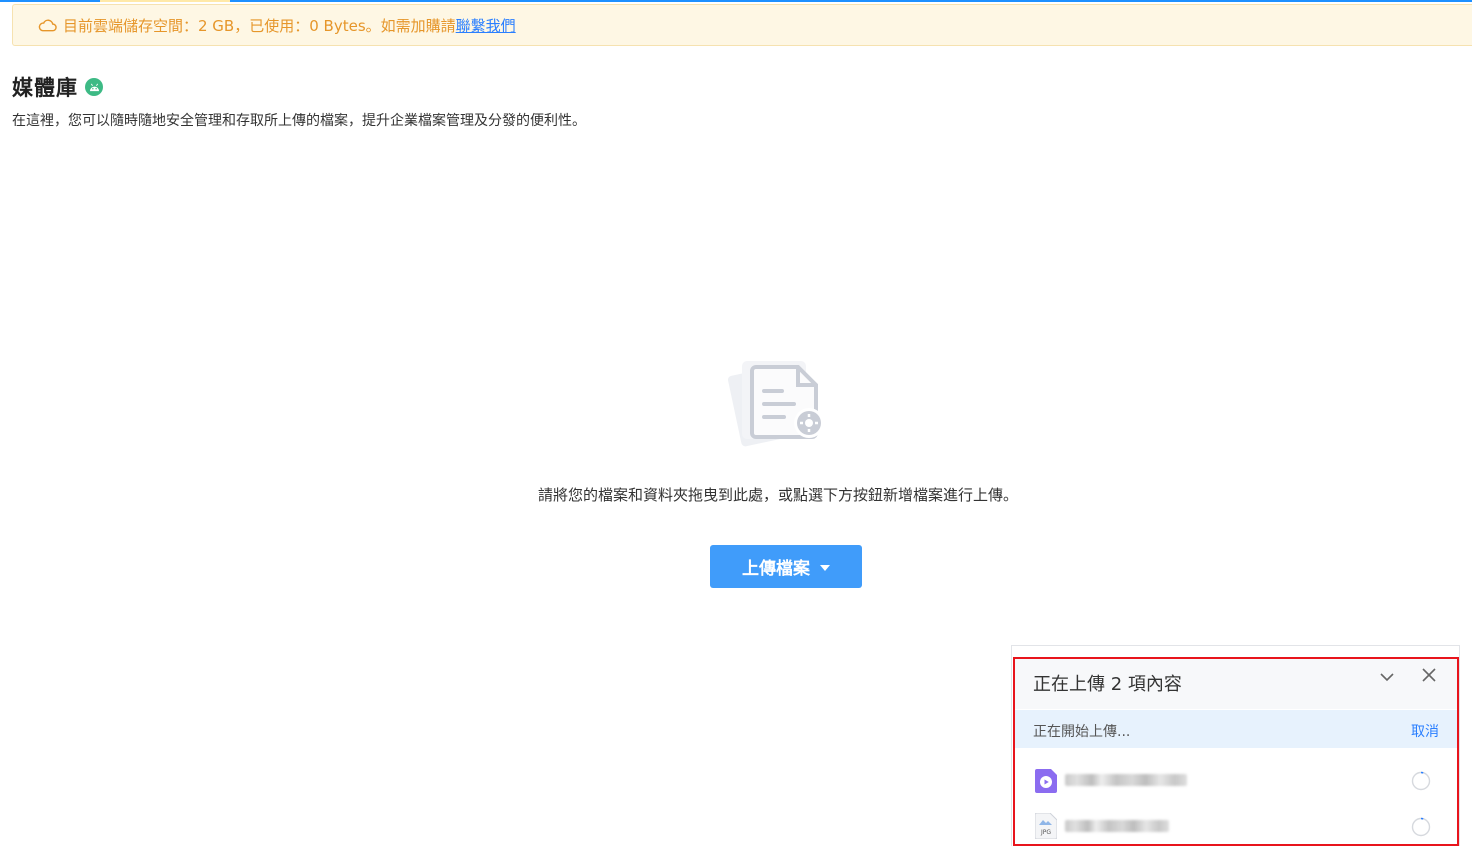  What do you see at coordinates (1236, 751) in the screenshot?
I see `upload-progress-panel: 正在上傳 2 項內容 正在開始上傳... 取消 JPG` at bounding box center [1236, 751].